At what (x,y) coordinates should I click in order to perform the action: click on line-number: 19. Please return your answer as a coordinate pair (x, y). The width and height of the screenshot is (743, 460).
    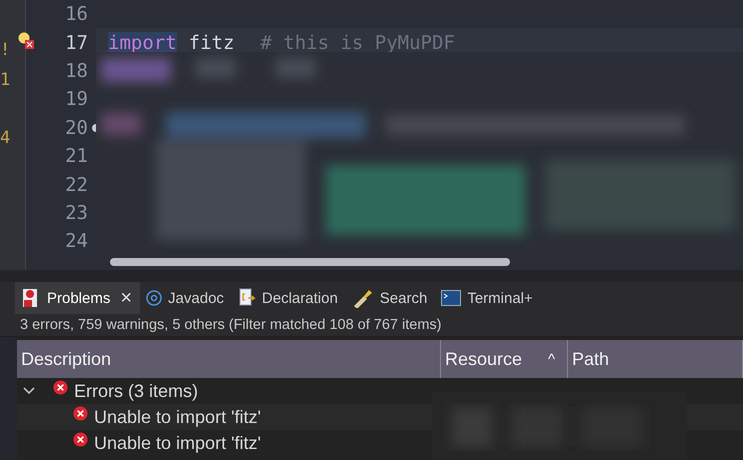
    Looking at the image, I should click on (76, 99).